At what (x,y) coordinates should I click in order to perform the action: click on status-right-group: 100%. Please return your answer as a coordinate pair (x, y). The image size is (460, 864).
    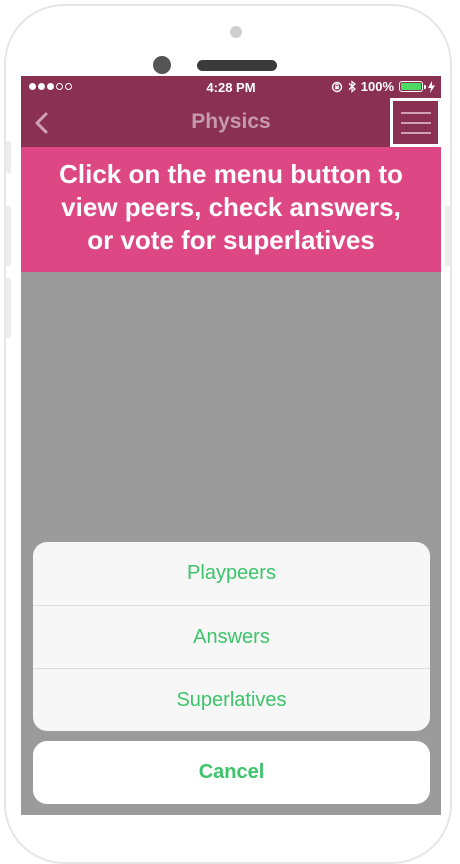
    Looking at the image, I should click on (383, 86).